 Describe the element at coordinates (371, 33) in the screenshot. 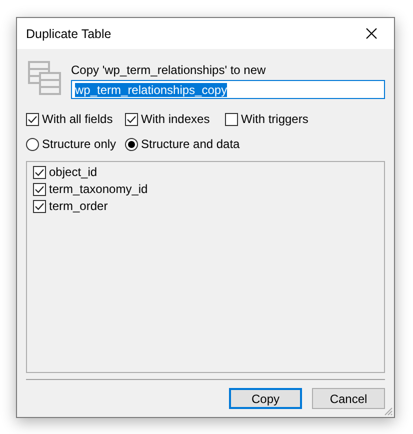

I see `close-icon` at that location.